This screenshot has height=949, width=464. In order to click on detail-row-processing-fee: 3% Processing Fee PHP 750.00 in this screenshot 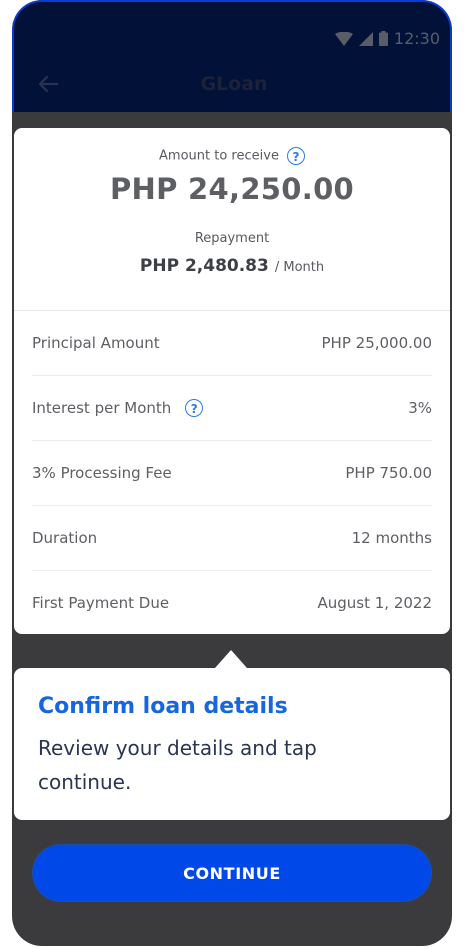, I will do `click(232, 473)`.